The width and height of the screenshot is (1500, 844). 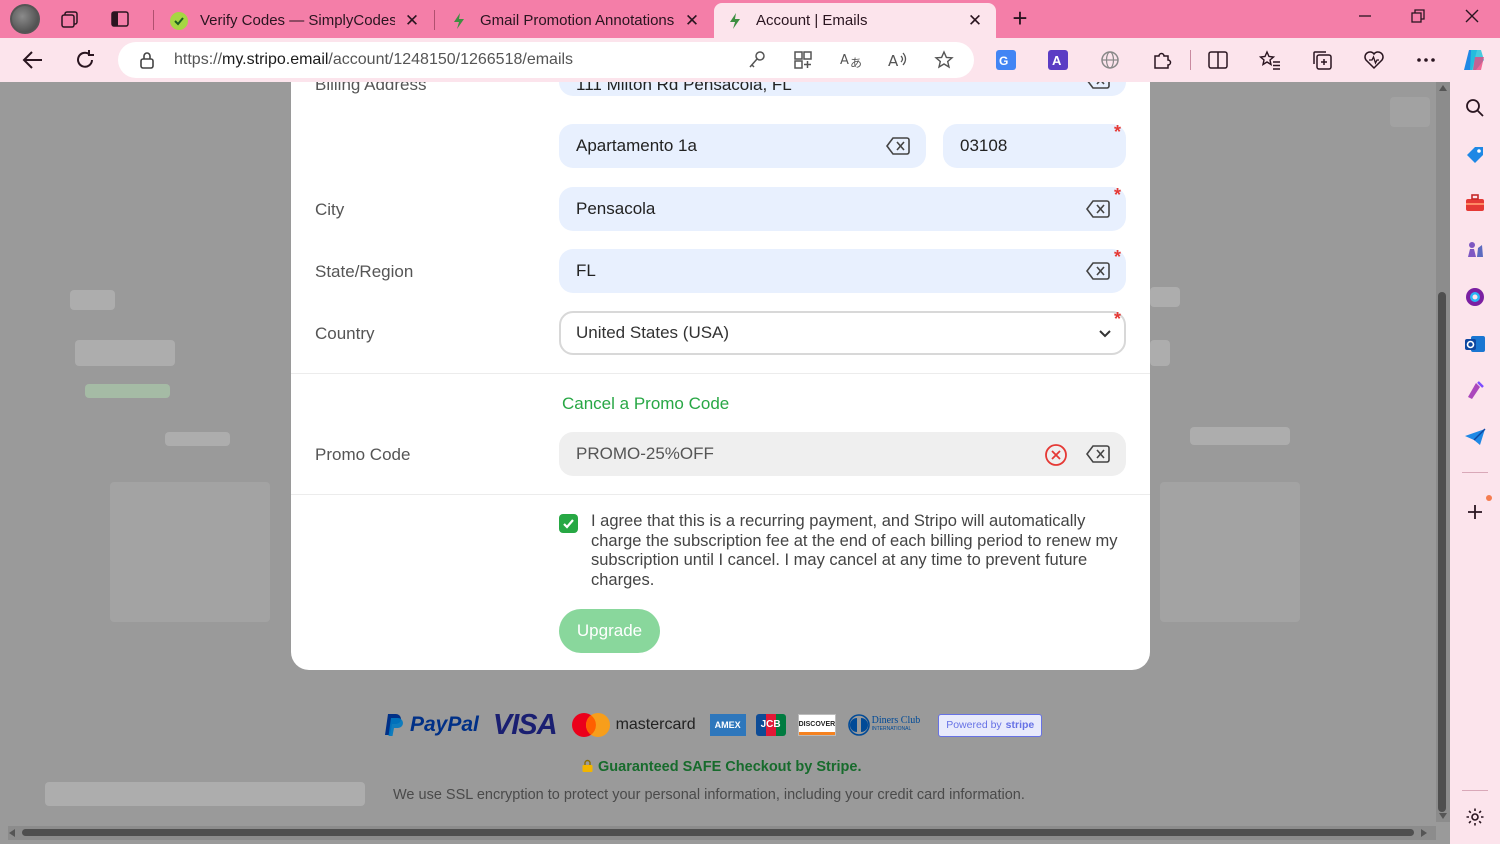 I want to click on tab-gmail-annotations: Gmail Promotion Annotations Bu ✕, so click(x=575, y=20).